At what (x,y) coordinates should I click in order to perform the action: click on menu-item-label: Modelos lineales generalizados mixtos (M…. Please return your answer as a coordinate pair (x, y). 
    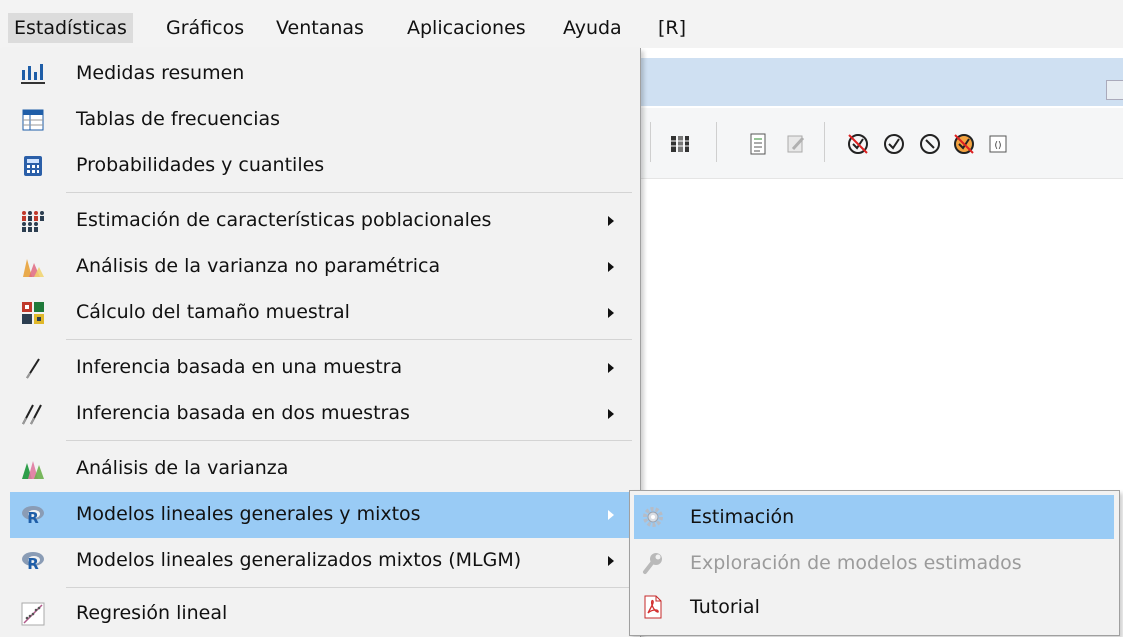
    Looking at the image, I should click on (299, 560).